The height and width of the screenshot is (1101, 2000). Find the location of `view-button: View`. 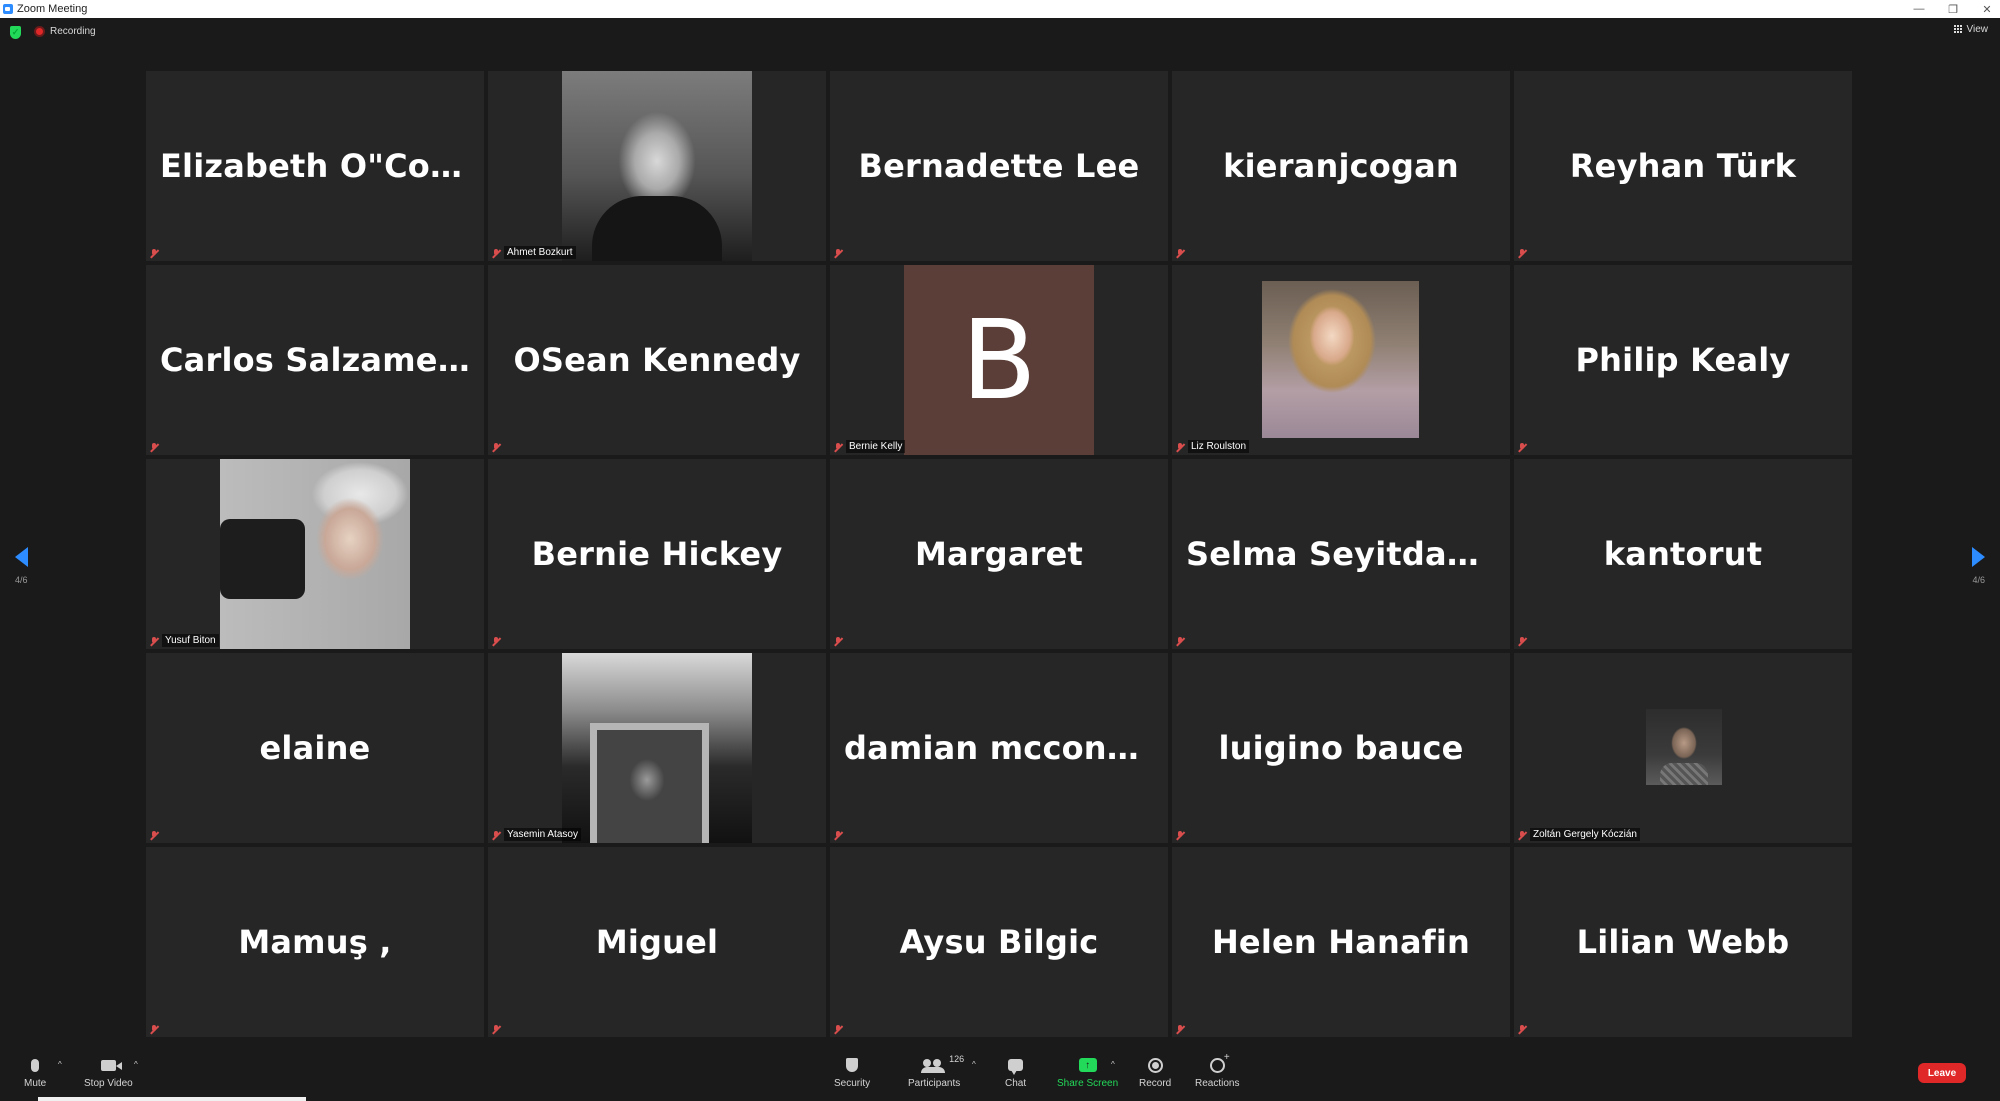

view-button: View is located at coordinates (1971, 29).